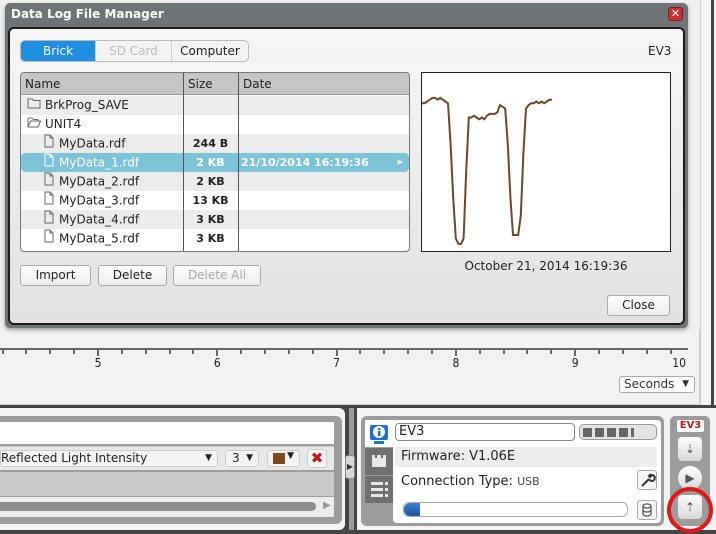  I want to click on axis-tick-label: 6, so click(217, 363).